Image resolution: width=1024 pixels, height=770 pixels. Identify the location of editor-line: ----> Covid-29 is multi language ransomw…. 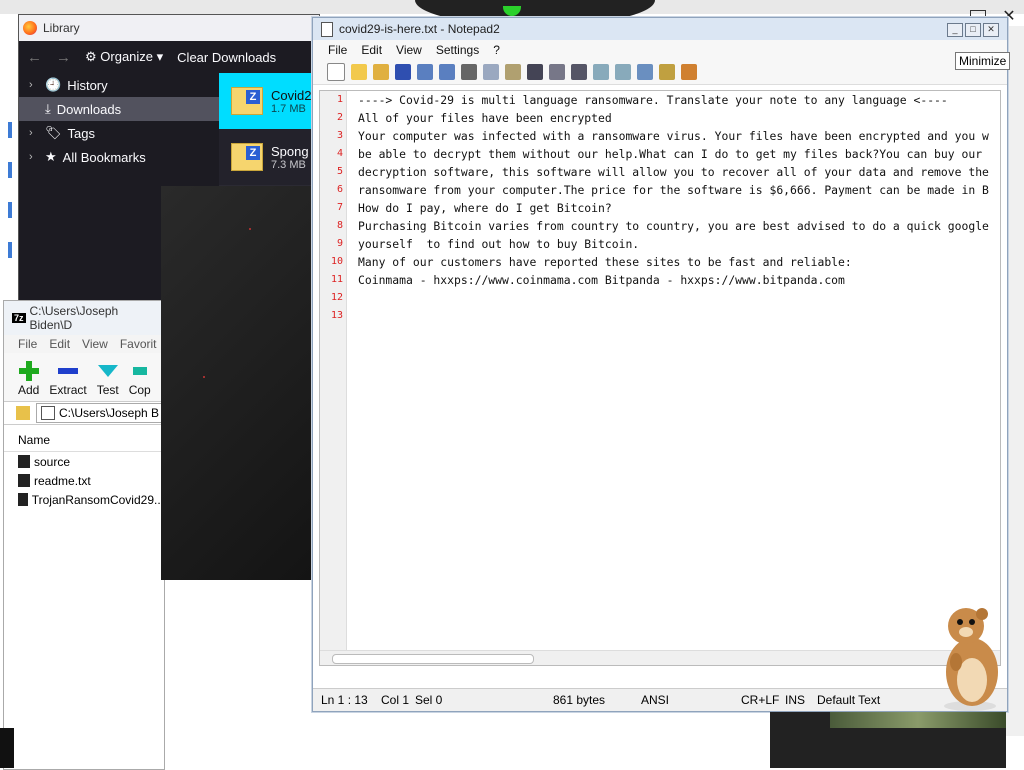
(673, 100).